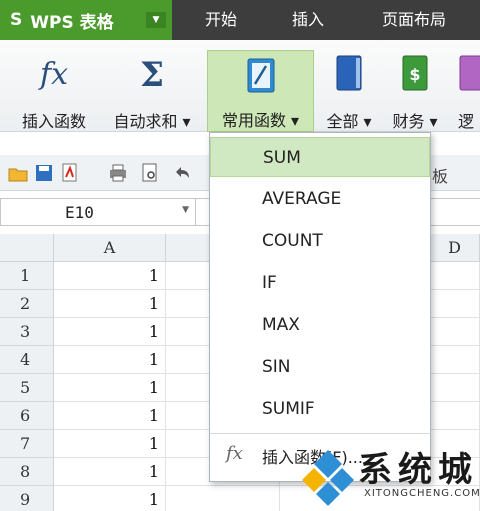 The height and width of the screenshot is (511, 480). I want to click on row-header: 9, so click(27, 498).